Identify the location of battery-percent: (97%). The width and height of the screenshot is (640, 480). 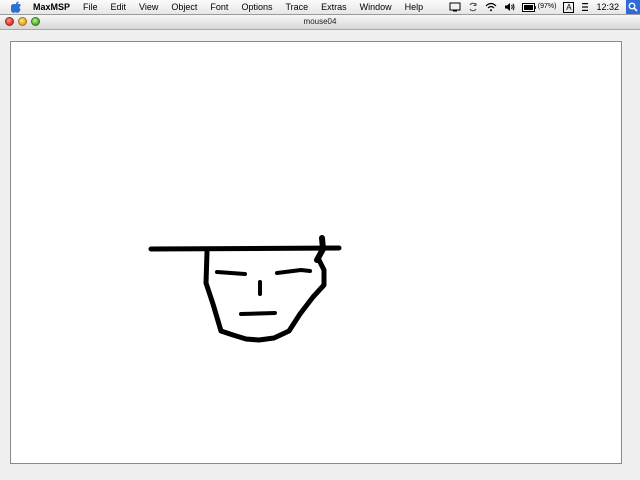
(547, 6).